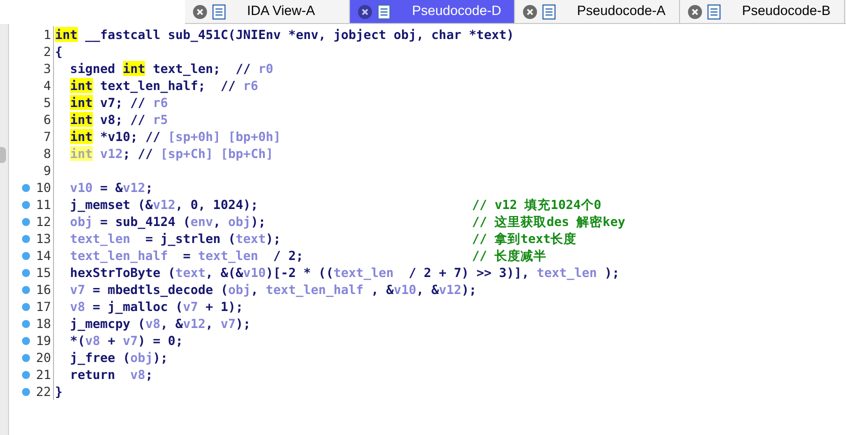  I want to click on code-line: hexStrToByte (text, &(&v10)[-2 * ((text_len / 2 + 7) >> 3)], text_len );, so click(344, 272).